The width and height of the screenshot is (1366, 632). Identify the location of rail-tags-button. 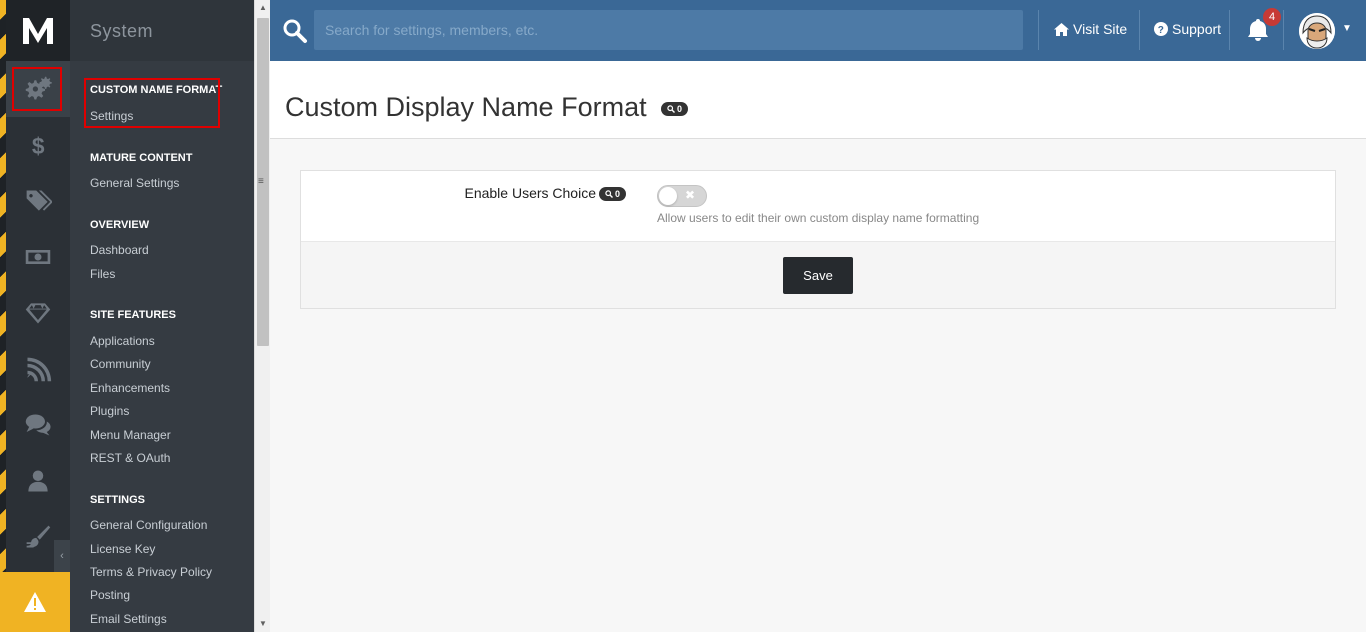
(38, 201).